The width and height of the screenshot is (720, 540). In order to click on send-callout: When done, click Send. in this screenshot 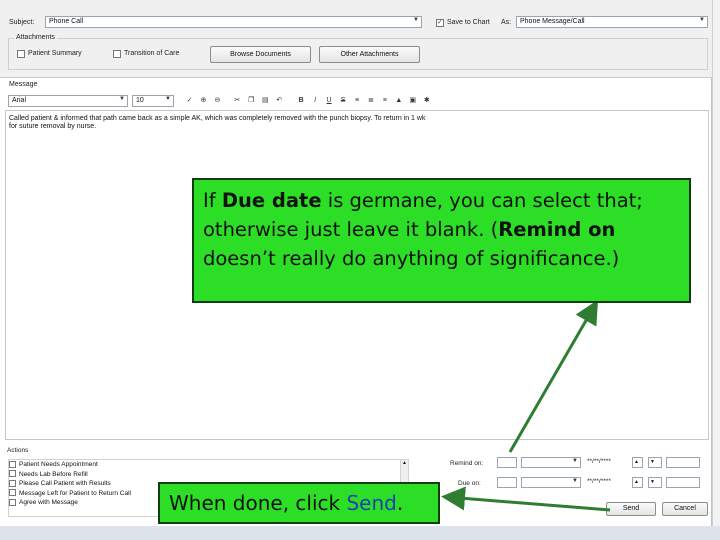, I will do `click(299, 503)`.